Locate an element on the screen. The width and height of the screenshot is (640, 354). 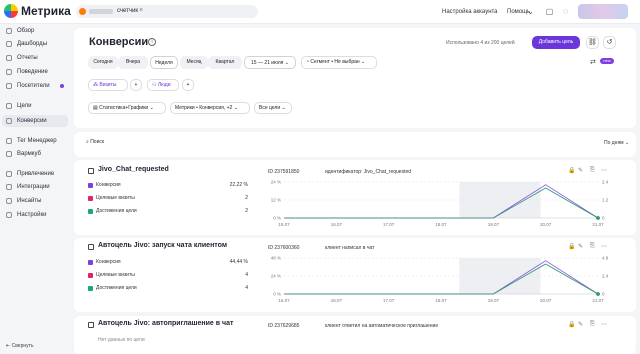
add-people-button: + is located at coordinates (188, 85).